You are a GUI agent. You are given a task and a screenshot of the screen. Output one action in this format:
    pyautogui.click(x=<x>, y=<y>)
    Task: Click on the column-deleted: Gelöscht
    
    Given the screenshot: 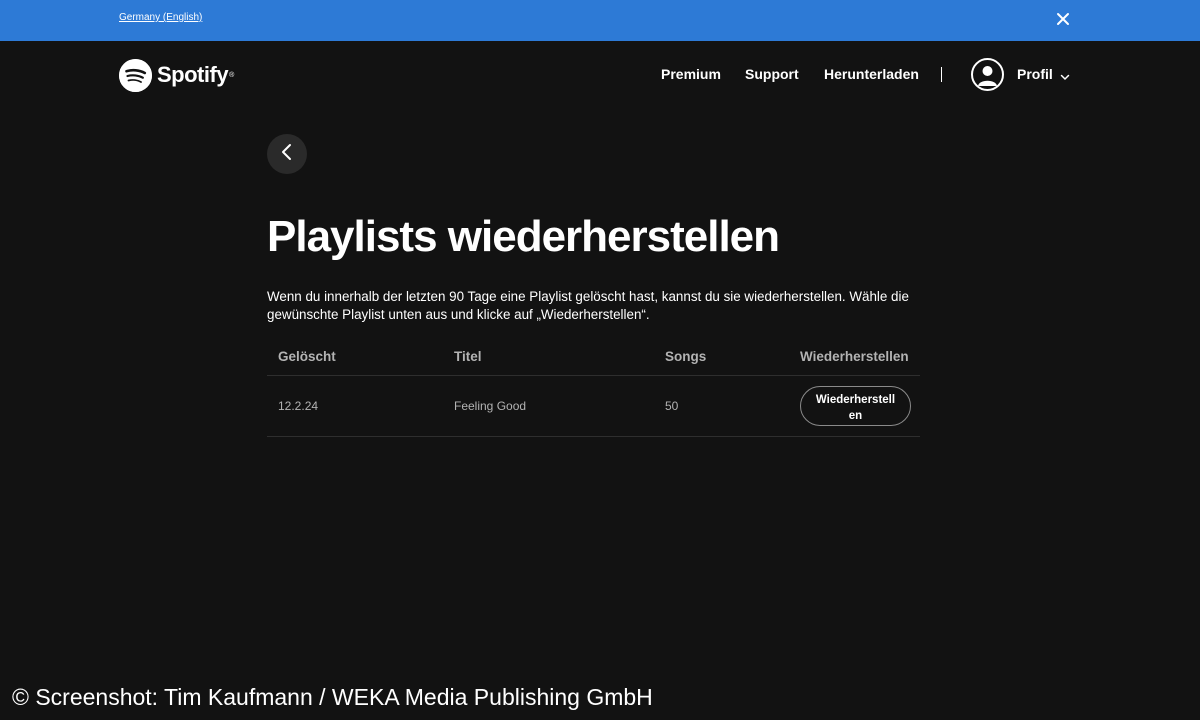 What is the action you would take?
    pyautogui.click(x=307, y=356)
    